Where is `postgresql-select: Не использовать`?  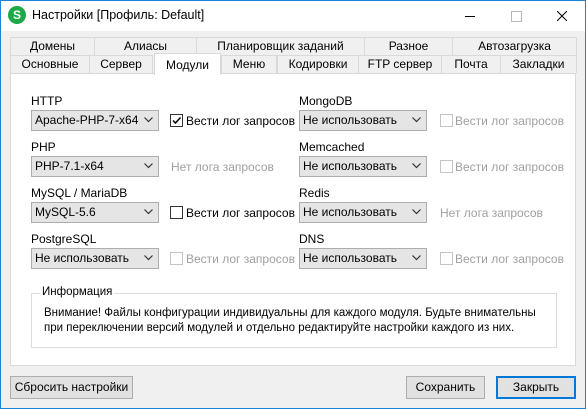
postgresql-select: Не использовать is located at coordinates (95, 258).